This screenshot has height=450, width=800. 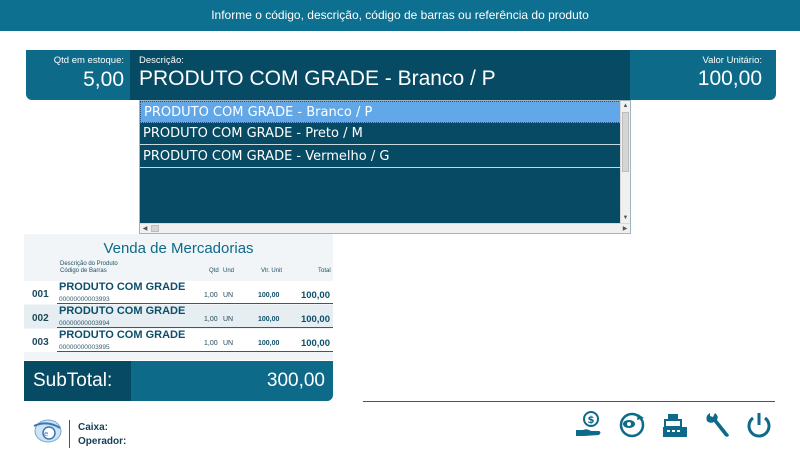 I want to click on suggestion-item: PRODUTO COM GRADE - Preto / M, so click(x=380, y=134).